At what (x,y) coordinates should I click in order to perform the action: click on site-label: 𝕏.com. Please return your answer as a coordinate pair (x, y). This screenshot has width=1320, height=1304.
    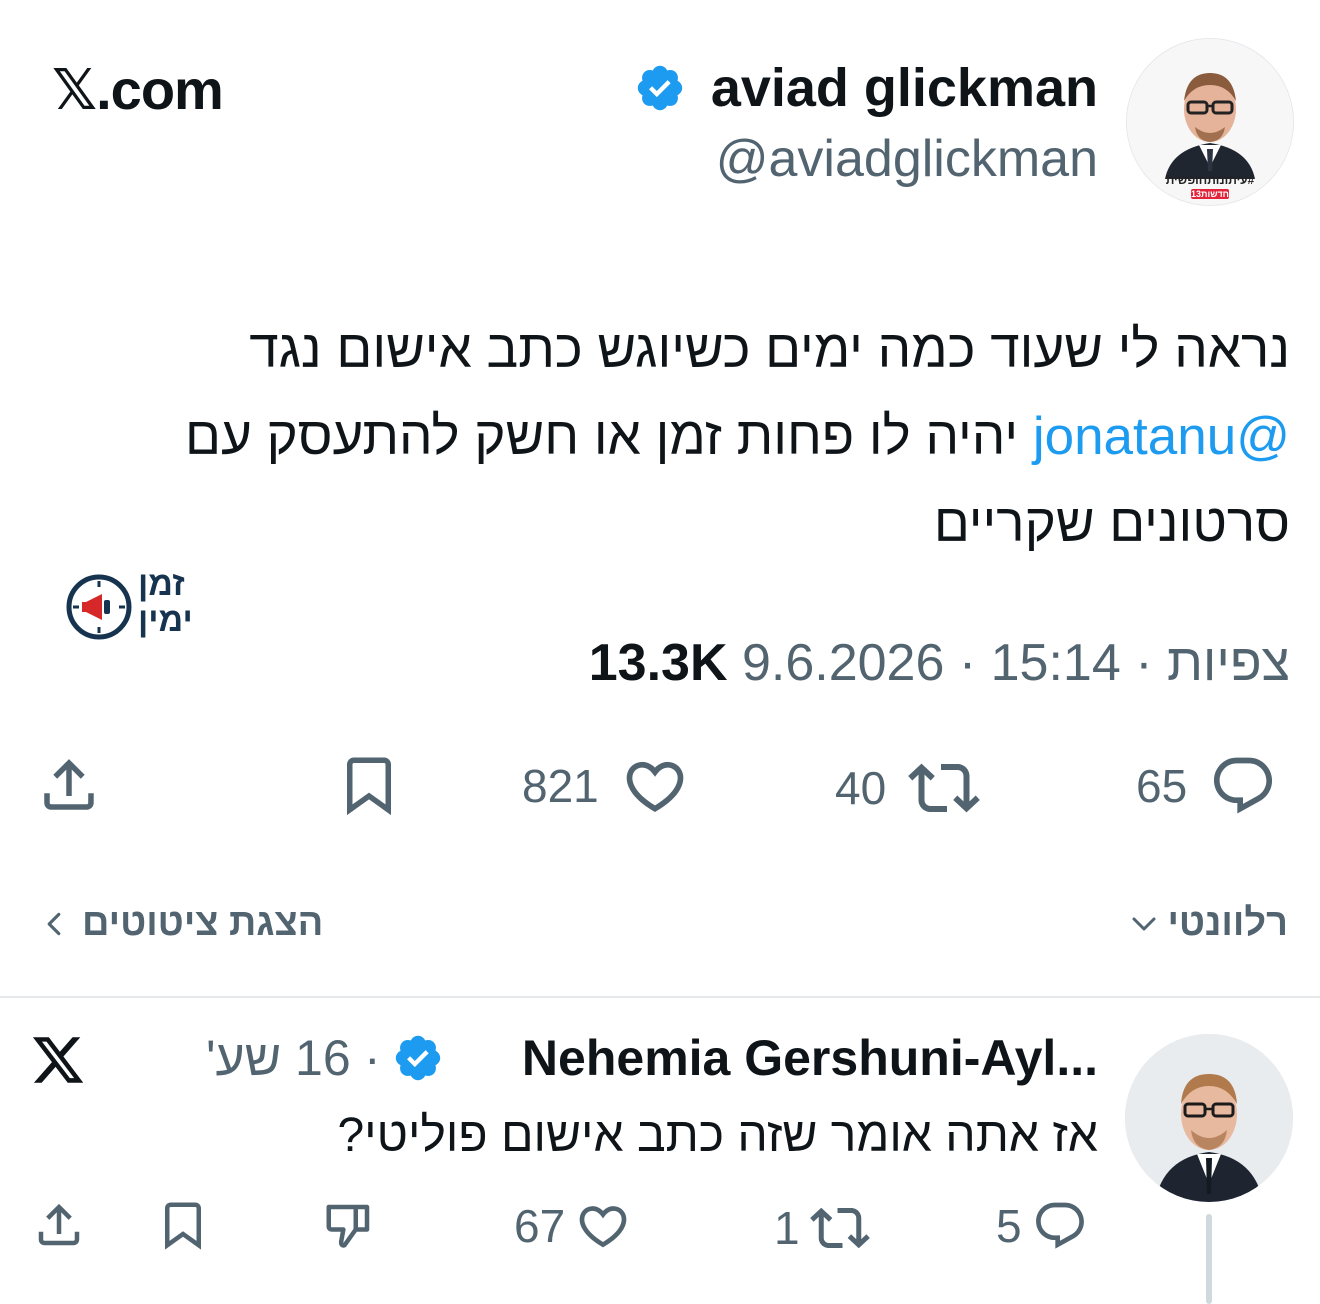
    Looking at the image, I should click on (138, 89).